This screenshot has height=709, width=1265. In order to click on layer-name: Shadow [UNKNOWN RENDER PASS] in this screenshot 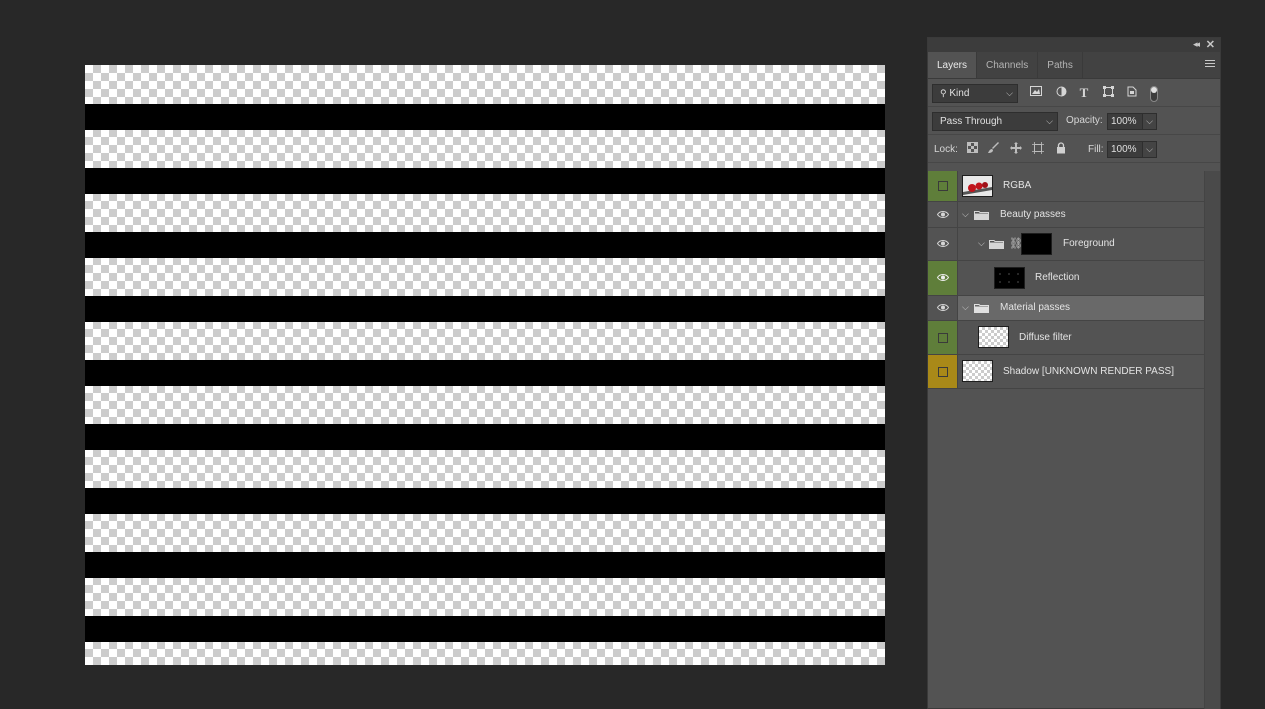, I will do `click(1088, 371)`.